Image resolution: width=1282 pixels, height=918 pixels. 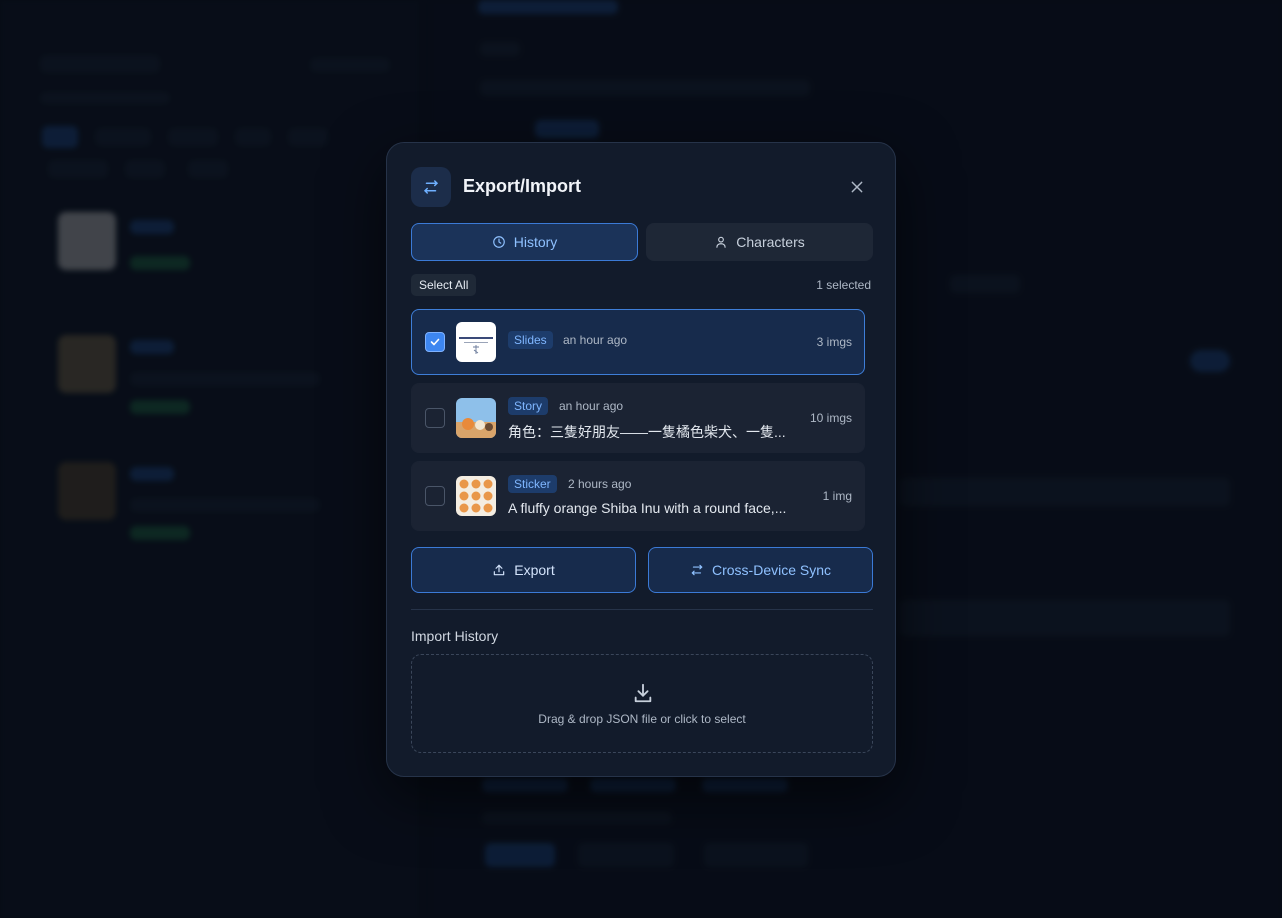 I want to click on cross-device-sync-button: Cross-Device Sync, so click(x=760, y=570).